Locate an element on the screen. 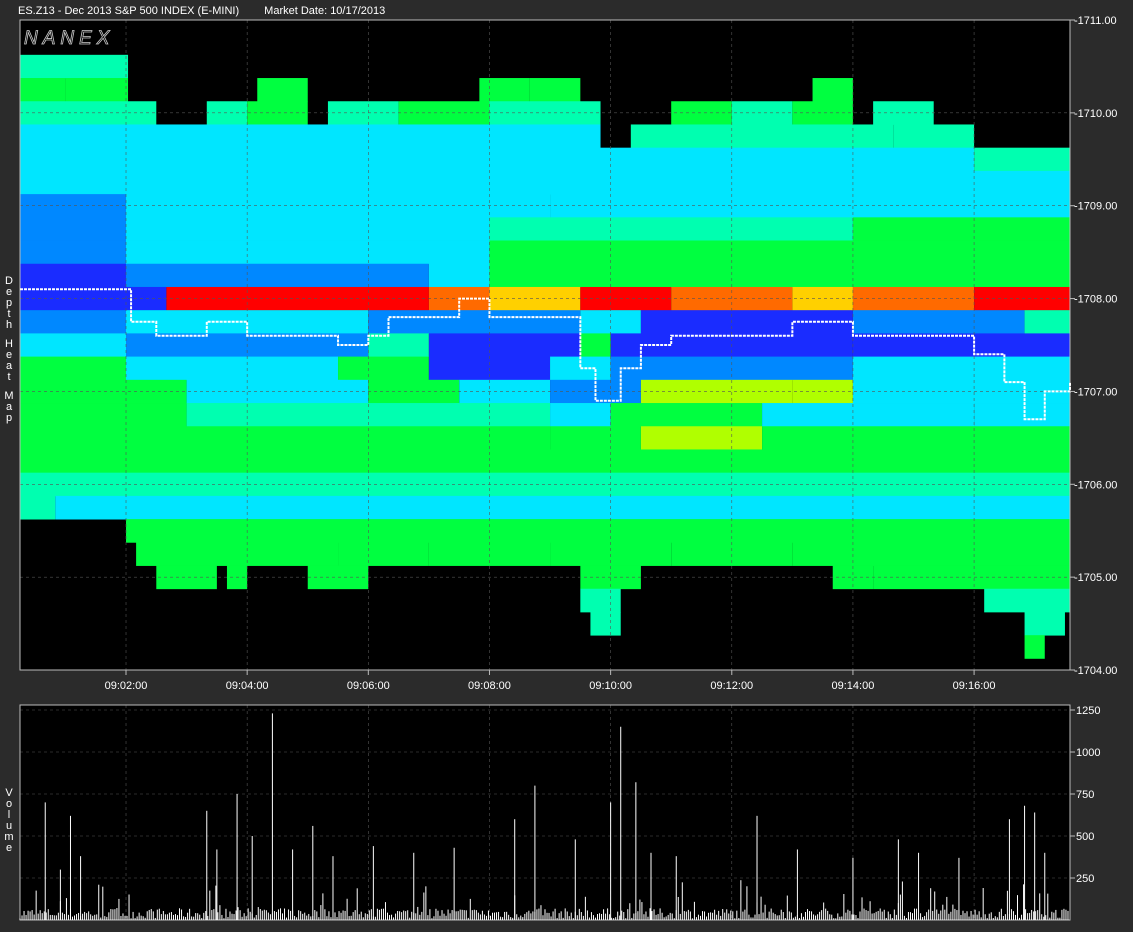  heat-x-tick-label: 09:08:00 is located at coordinates (489, 686).